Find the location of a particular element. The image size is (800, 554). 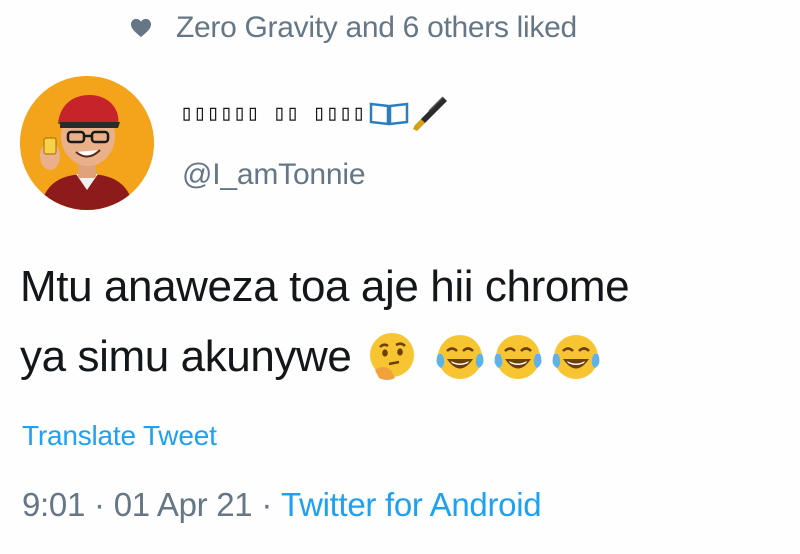

avatar is located at coordinates (87, 143).